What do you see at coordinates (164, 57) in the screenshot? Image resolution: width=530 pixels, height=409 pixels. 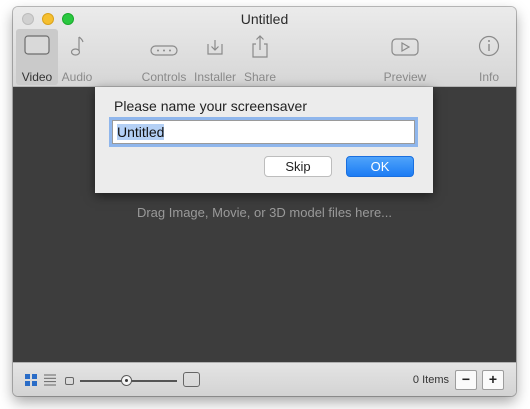 I see `tab-controls: Controls` at bounding box center [164, 57].